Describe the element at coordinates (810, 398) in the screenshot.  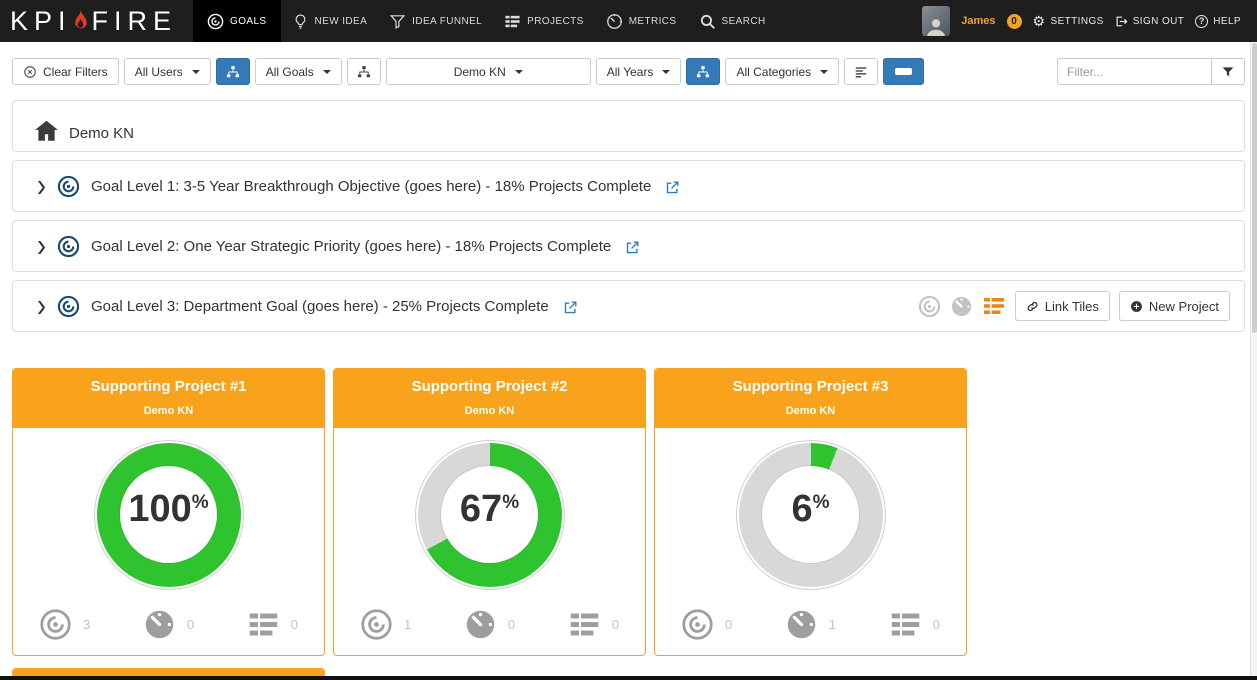
I see `project-tile-header: Supporting Project #3 Demo KN` at that location.